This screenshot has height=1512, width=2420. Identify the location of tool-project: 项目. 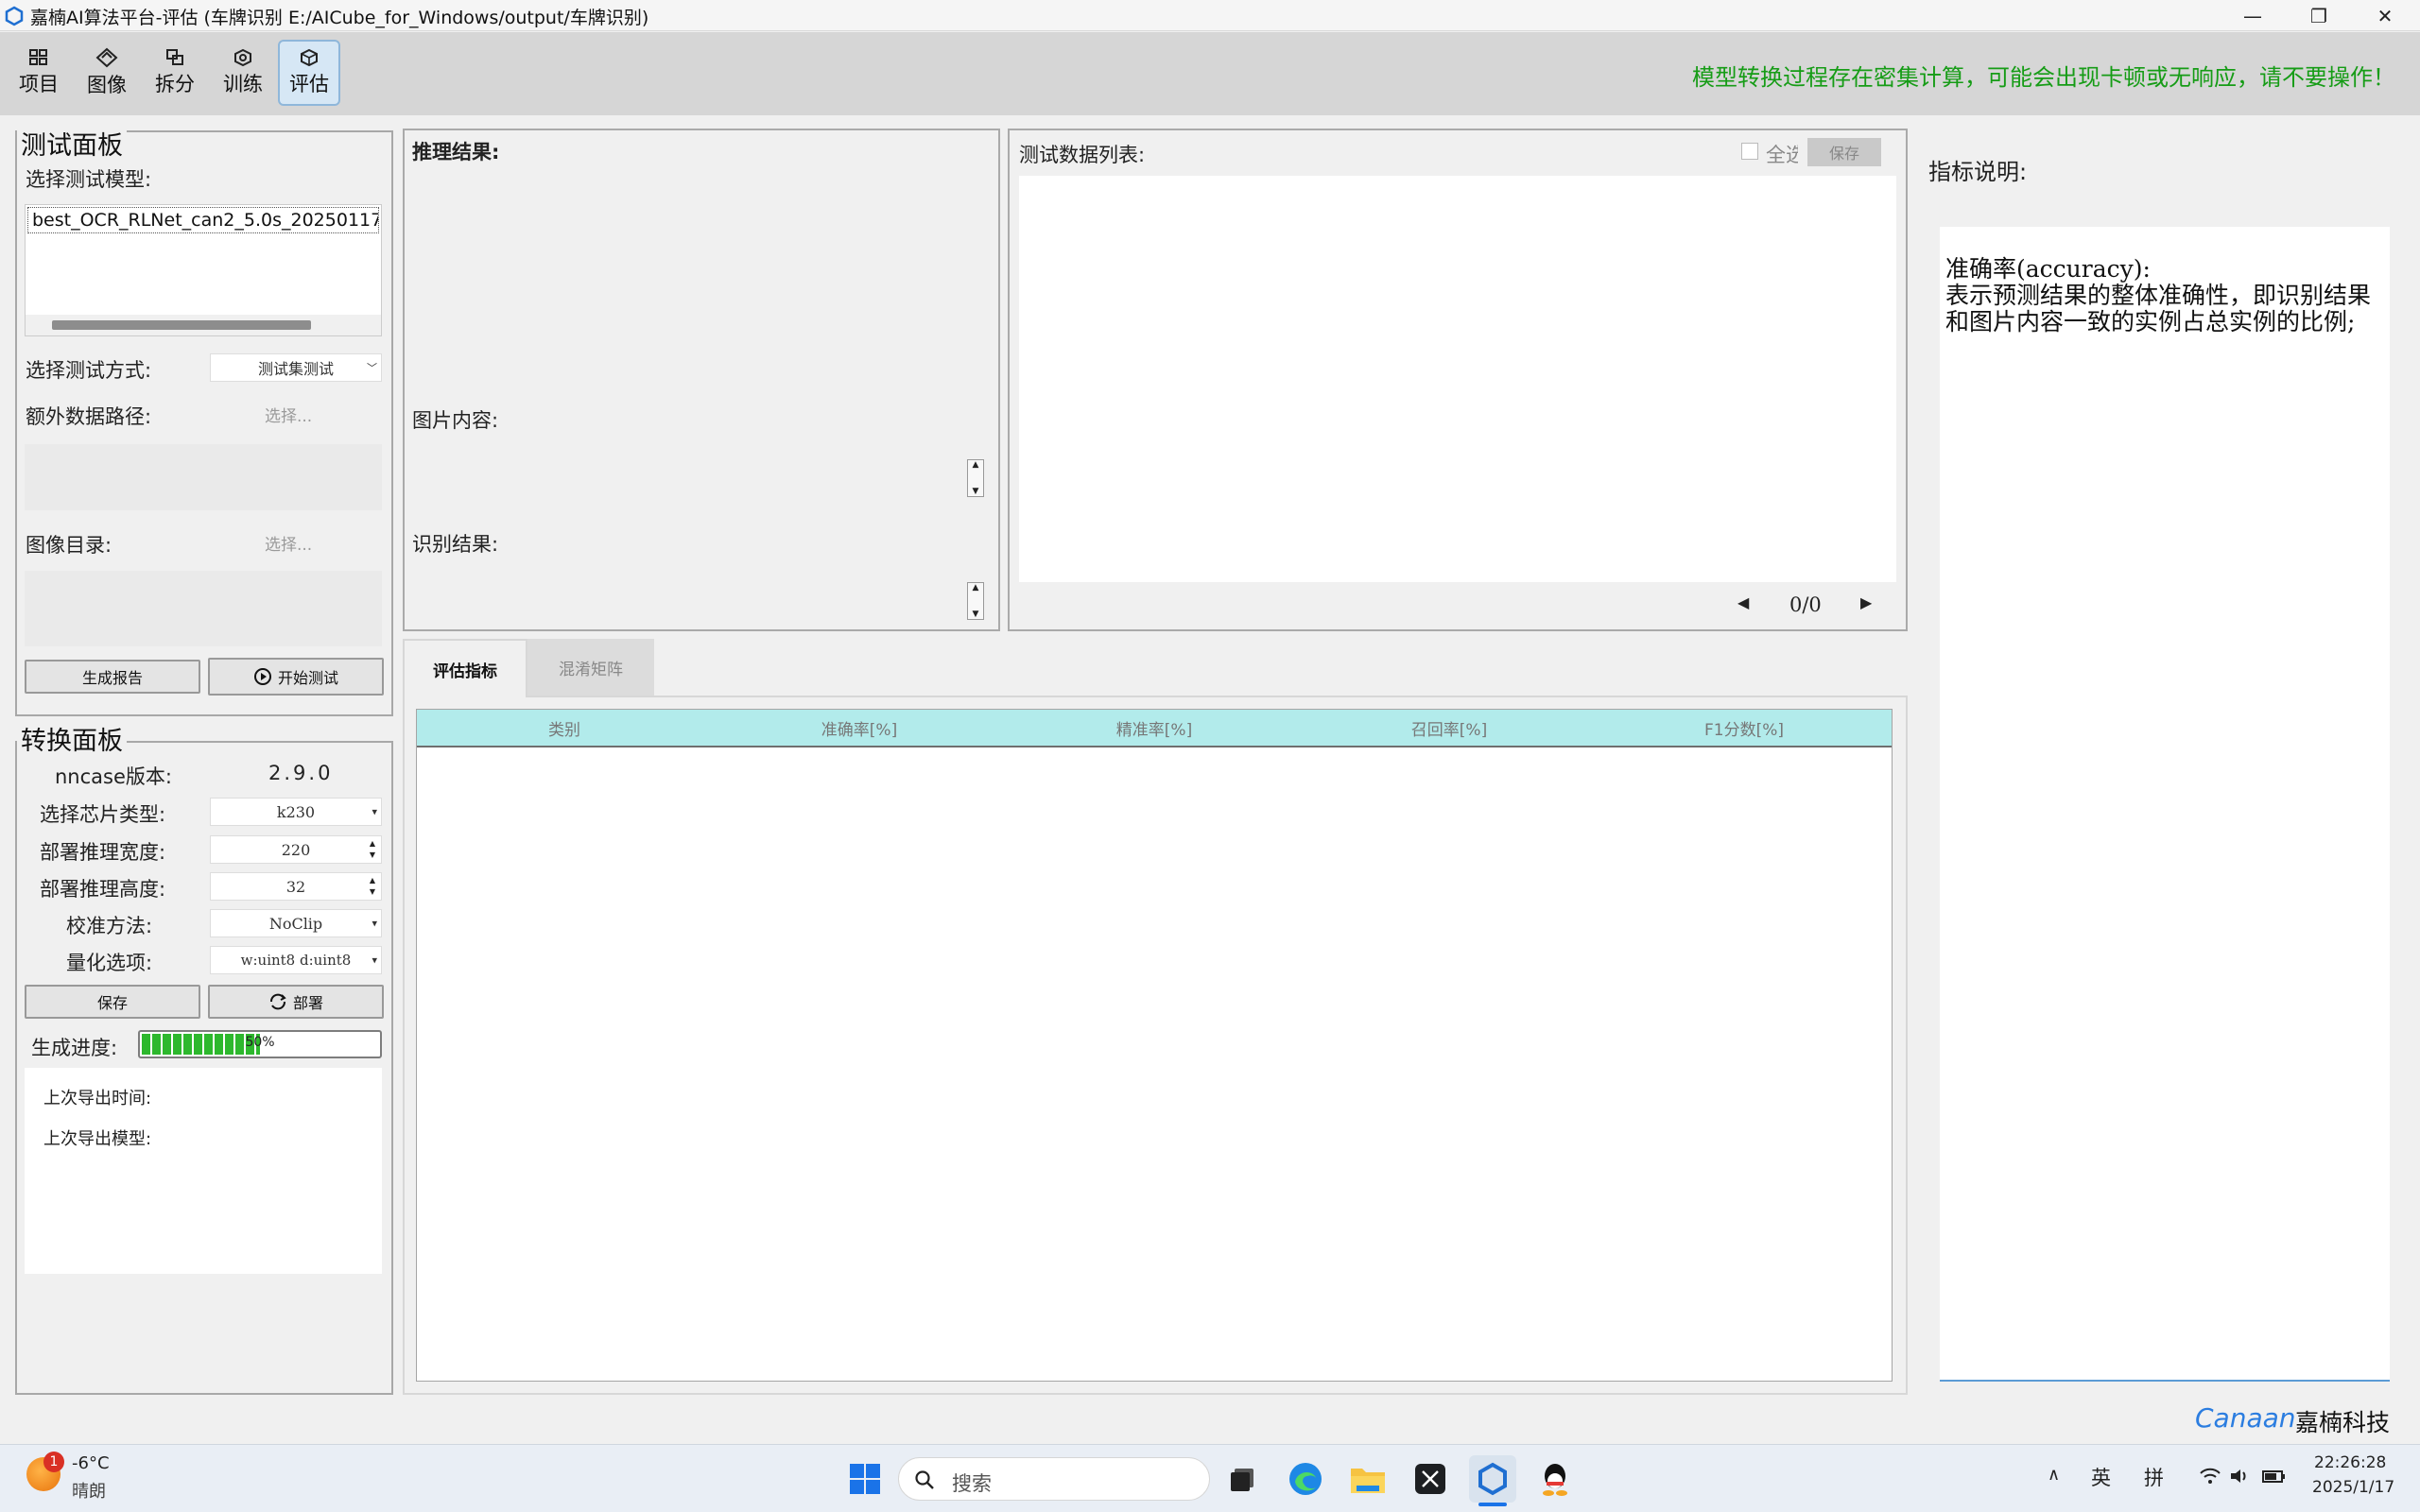
(39, 73).